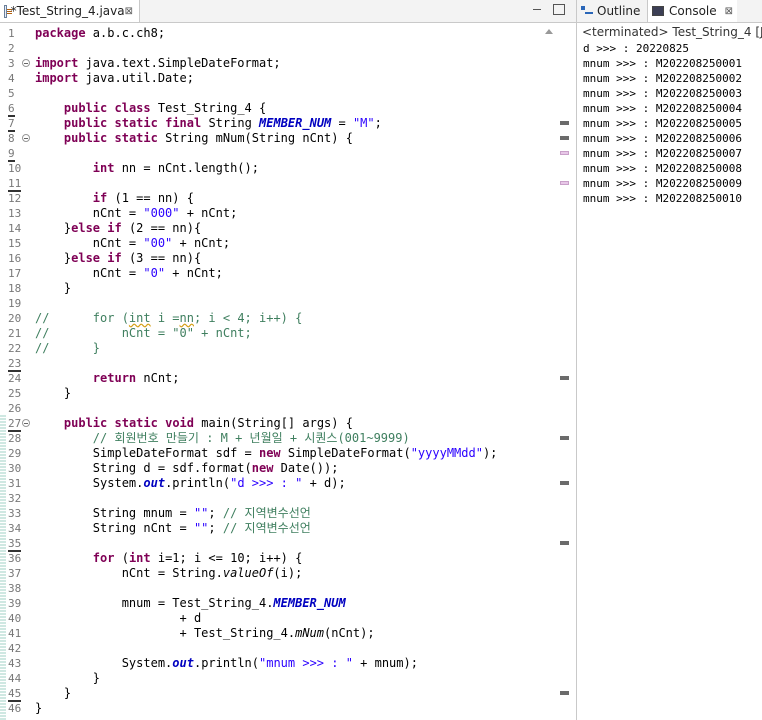 The width and height of the screenshot is (762, 720). What do you see at coordinates (549, 31) in the screenshot?
I see `scroll-up-arrow-icon` at bounding box center [549, 31].